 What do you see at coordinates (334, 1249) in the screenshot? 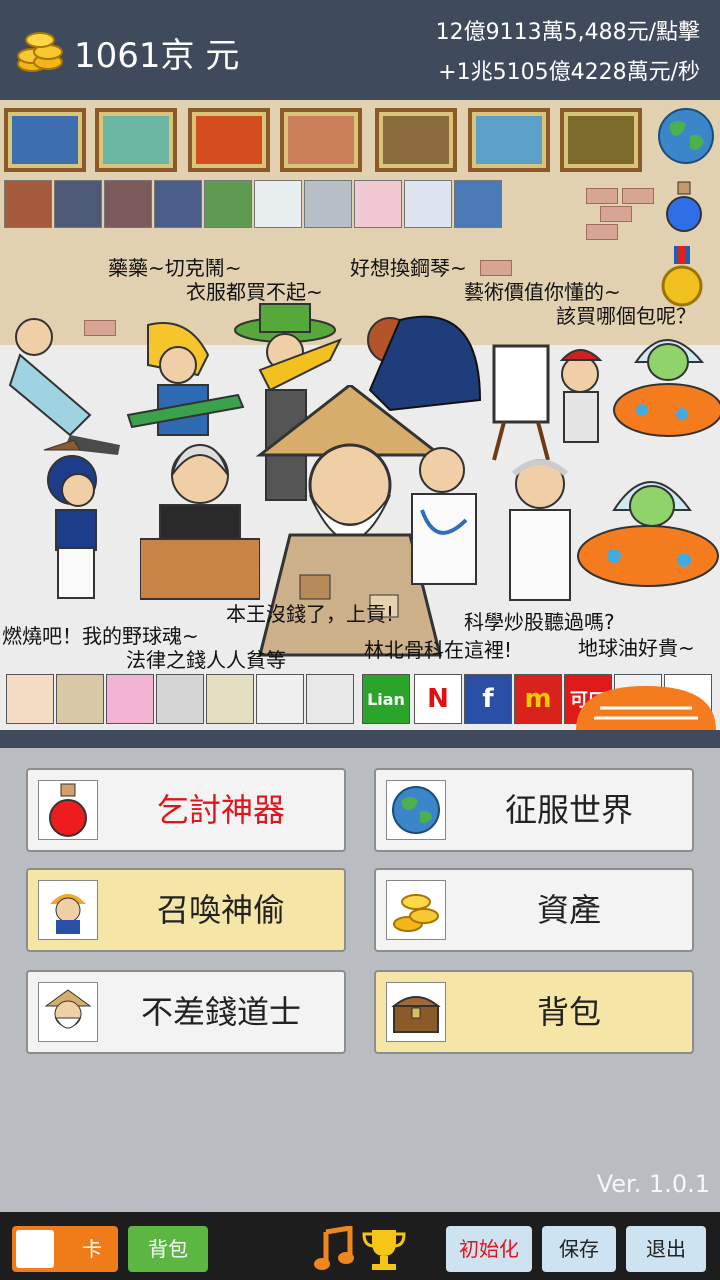
I see `music-note-icon` at bounding box center [334, 1249].